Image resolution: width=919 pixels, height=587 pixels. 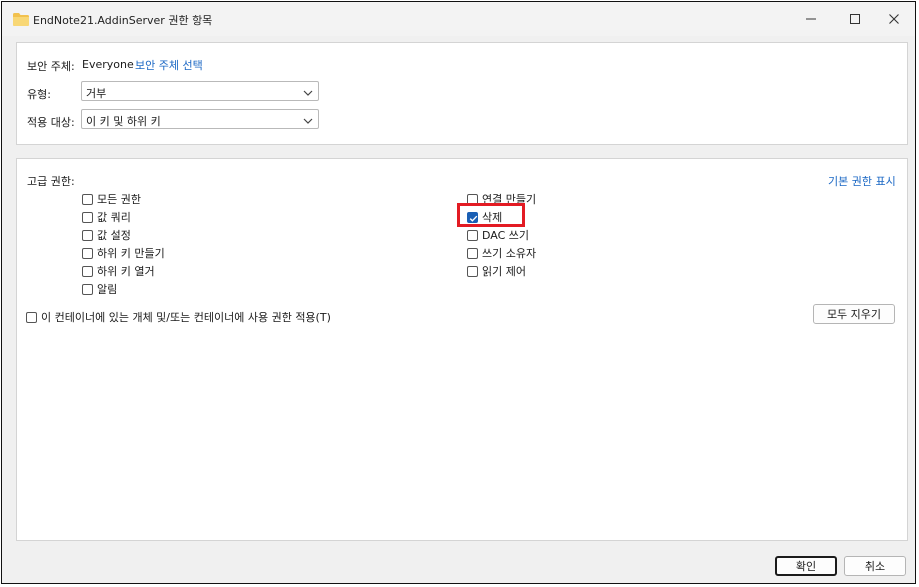 I want to click on permission-enumerate-subkeys: 하위 키 열거, so click(x=118, y=271).